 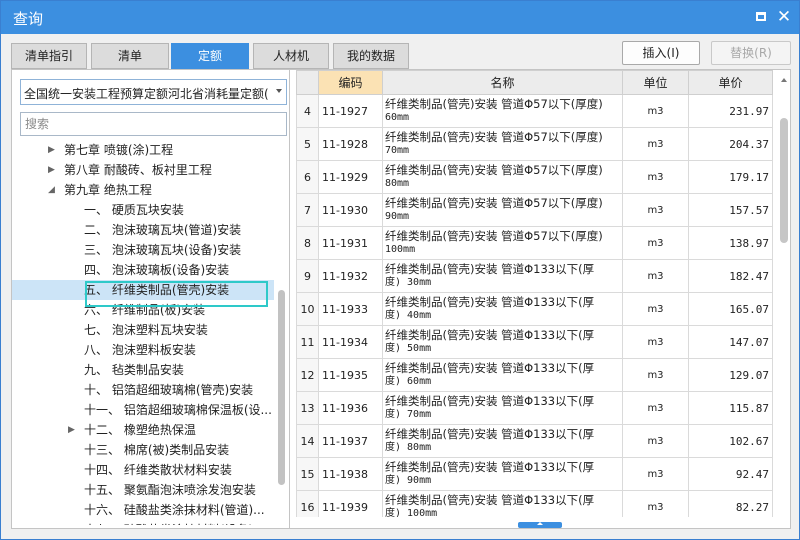 I want to click on cell-price: 179.17, so click(x=730, y=177).